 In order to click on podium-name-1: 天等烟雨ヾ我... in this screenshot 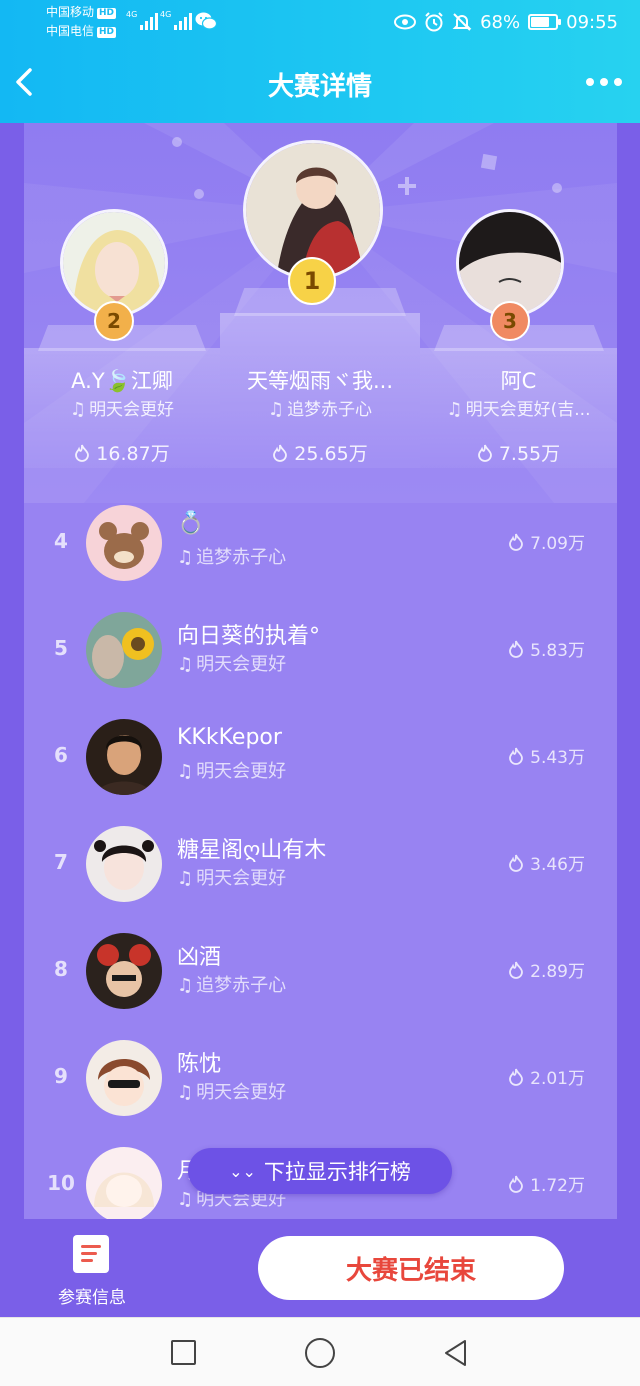, I will do `click(320, 380)`.